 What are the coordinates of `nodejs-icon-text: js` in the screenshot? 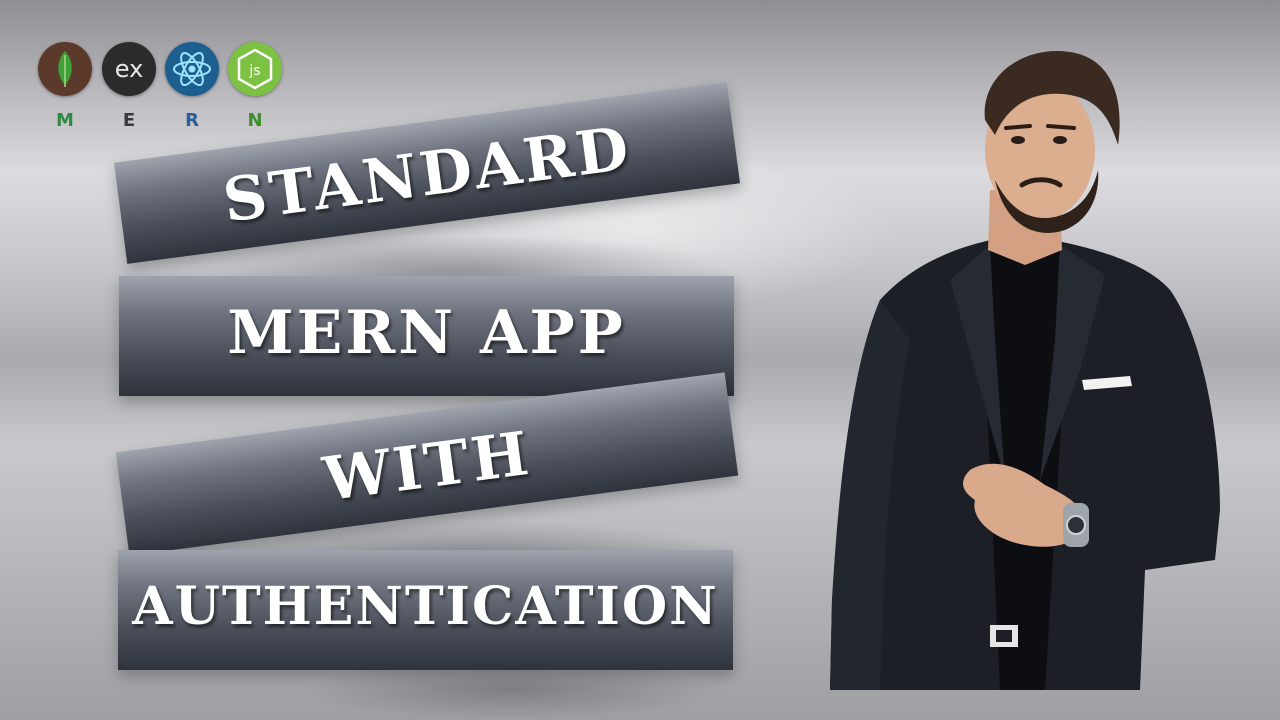 It's located at (254, 71).